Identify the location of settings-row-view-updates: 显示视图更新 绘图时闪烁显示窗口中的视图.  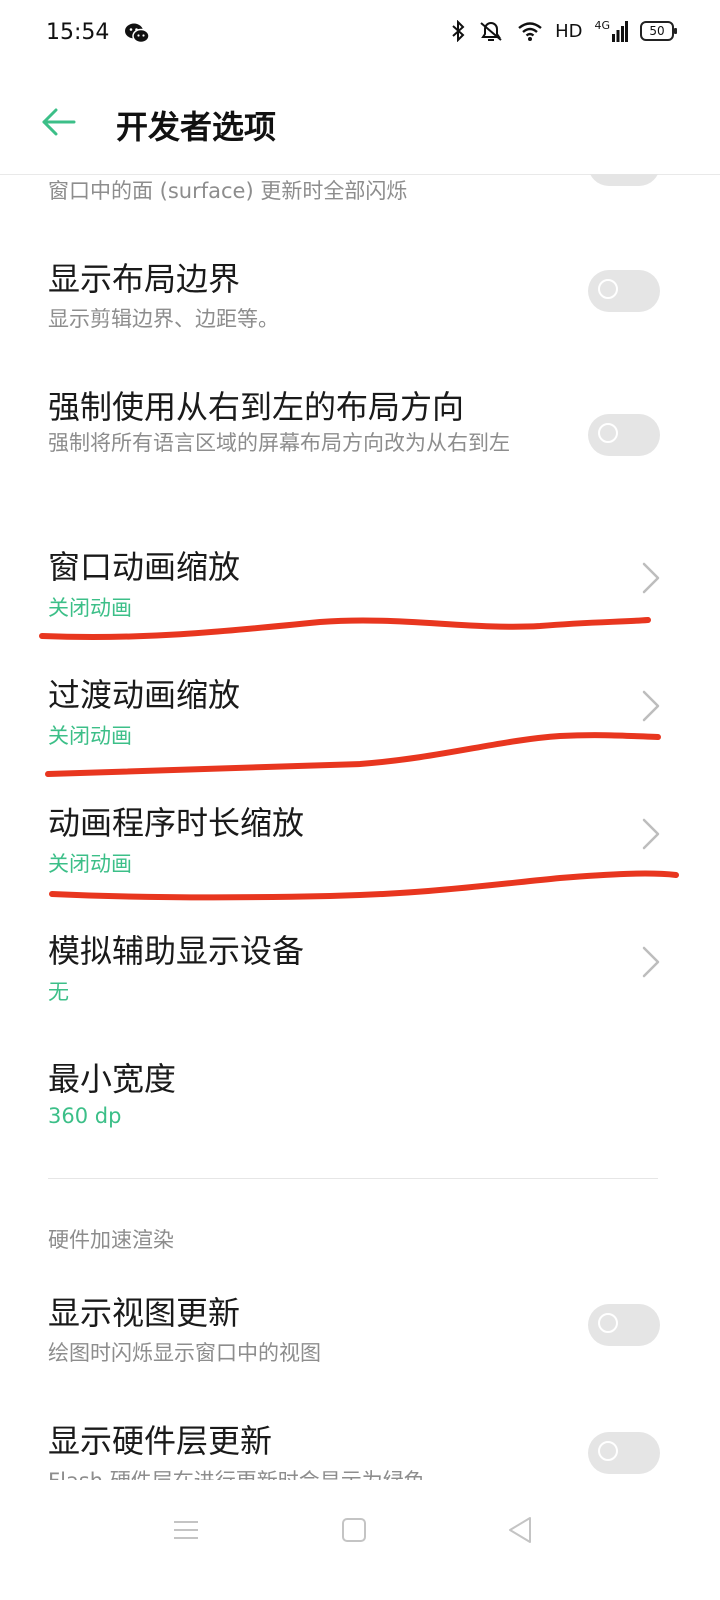
(360, 1335).